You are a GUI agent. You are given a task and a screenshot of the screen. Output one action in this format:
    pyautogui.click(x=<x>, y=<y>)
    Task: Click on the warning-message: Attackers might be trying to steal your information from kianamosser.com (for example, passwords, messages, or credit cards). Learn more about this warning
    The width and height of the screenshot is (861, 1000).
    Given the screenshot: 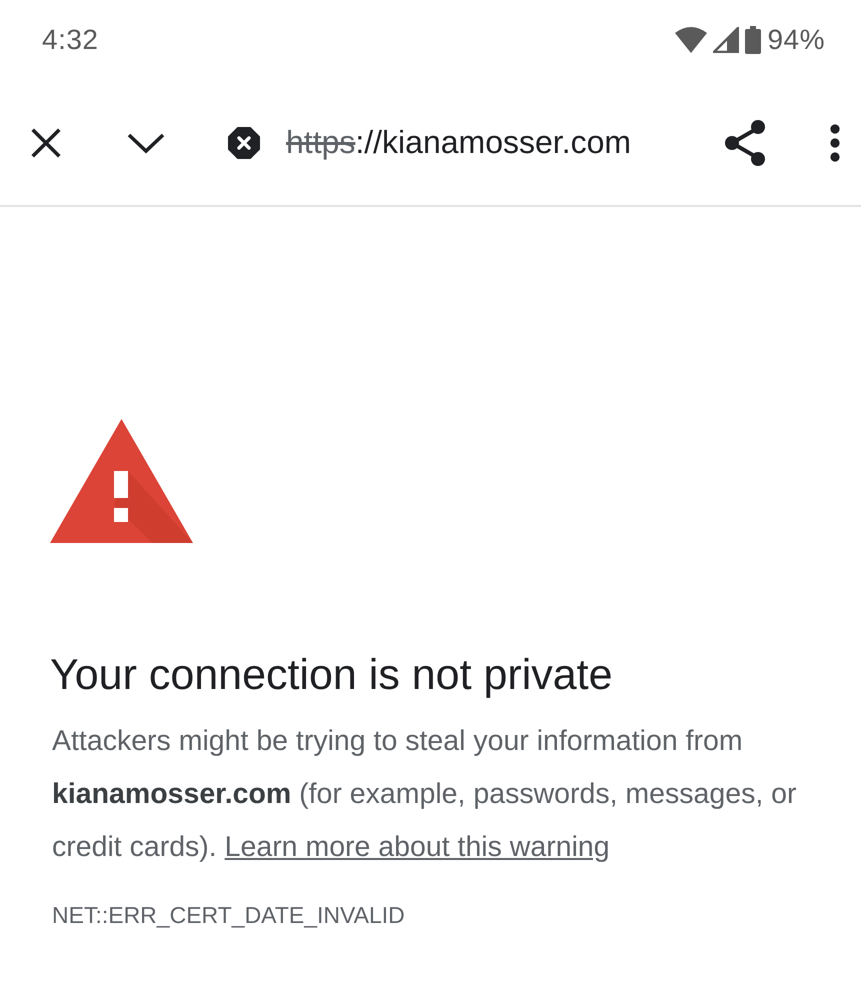 What is the action you would take?
    pyautogui.click(x=425, y=794)
    